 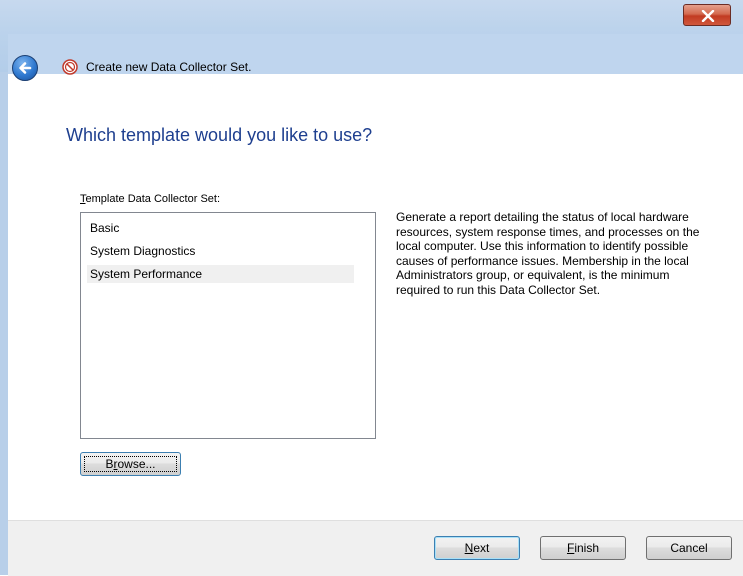 I want to click on cancel-button: Cancel, so click(x=689, y=548).